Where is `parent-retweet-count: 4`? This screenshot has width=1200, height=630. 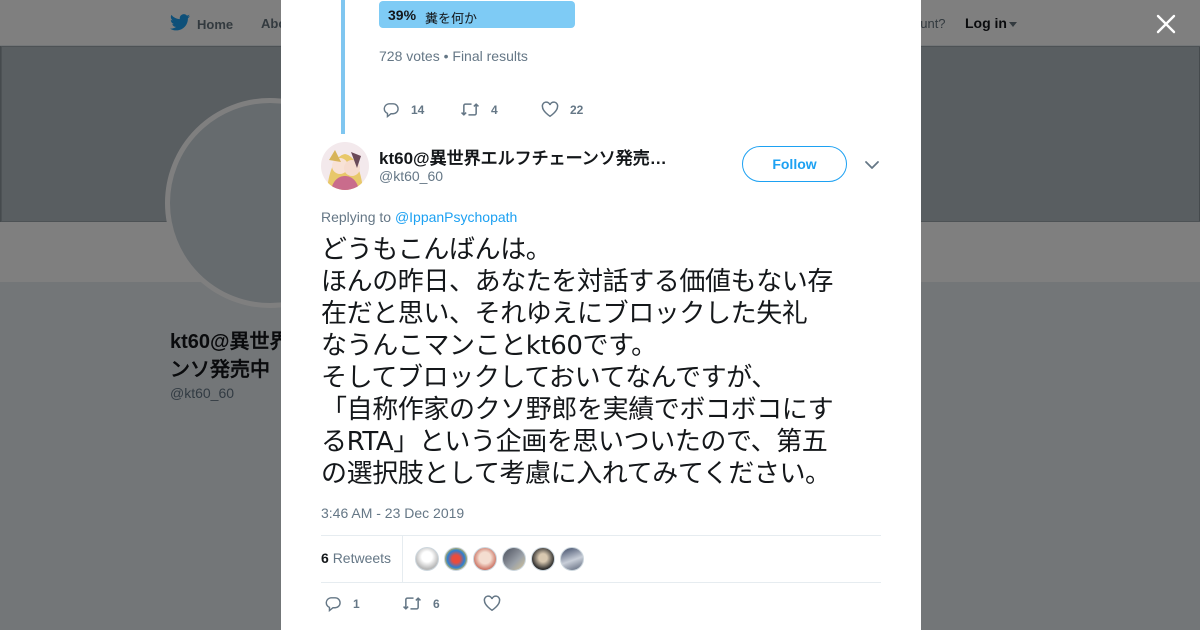
parent-retweet-count: 4 is located at coordinates (494, 109).